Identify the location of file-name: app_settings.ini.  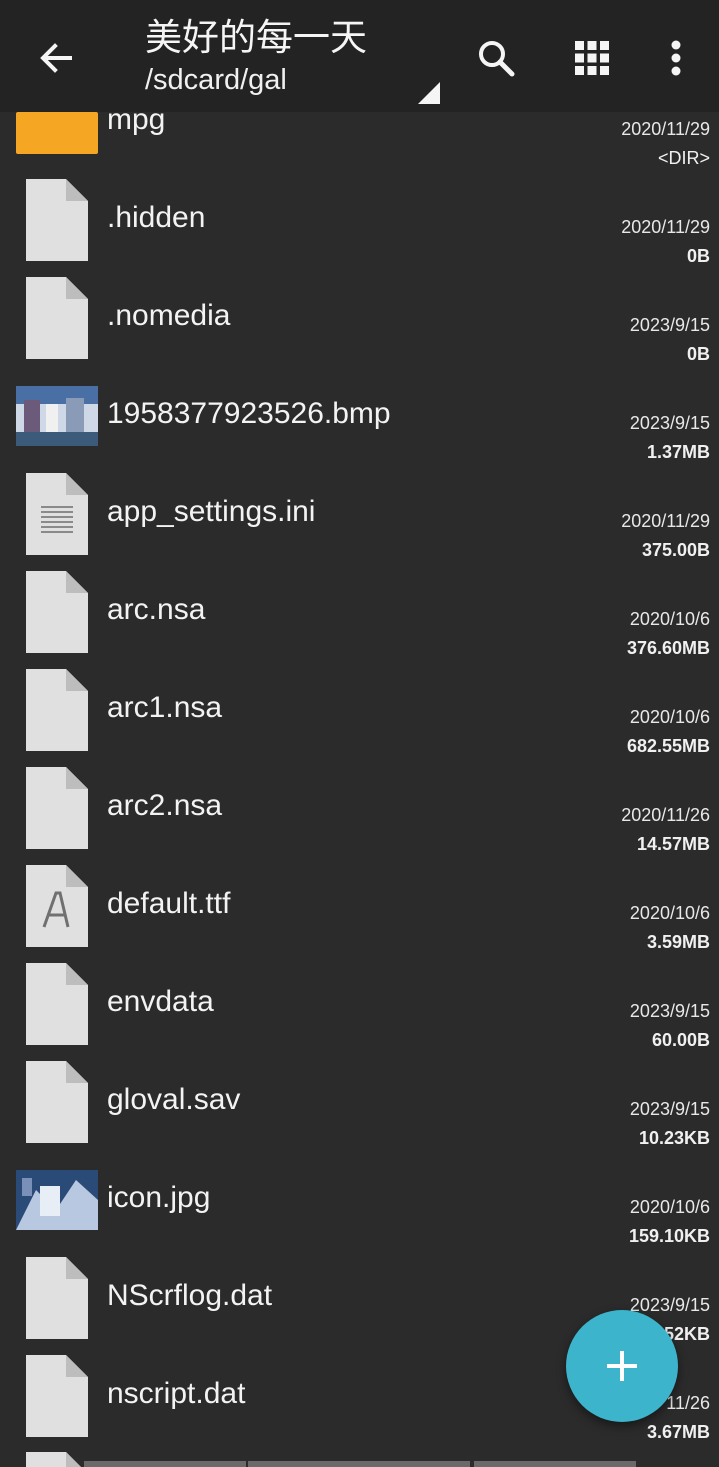
(211, 511).